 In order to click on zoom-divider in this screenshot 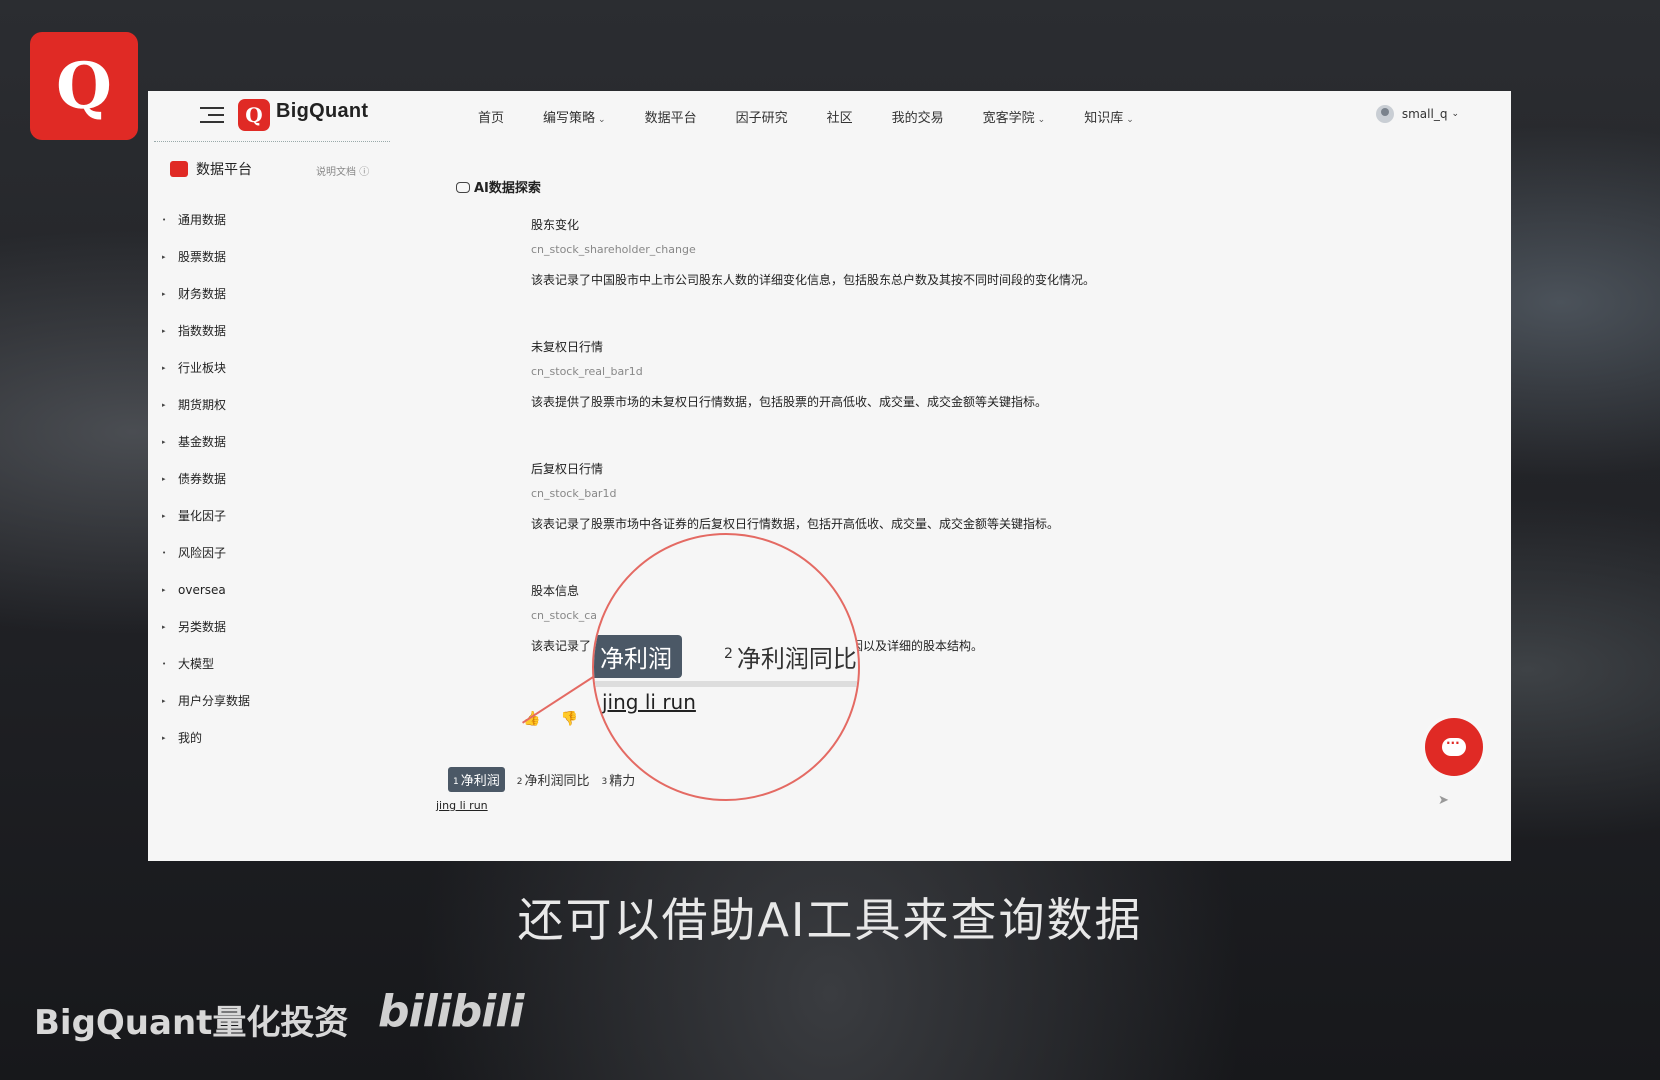, I will do `click(726, 684)`.